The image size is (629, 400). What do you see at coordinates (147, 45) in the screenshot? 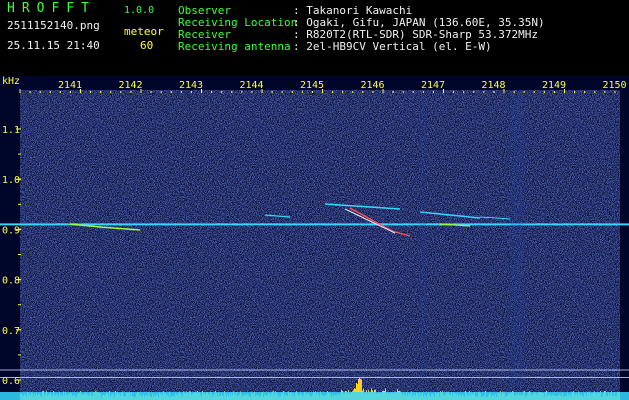
I see `meteor-count: 60` at bounding box center [147, 45].